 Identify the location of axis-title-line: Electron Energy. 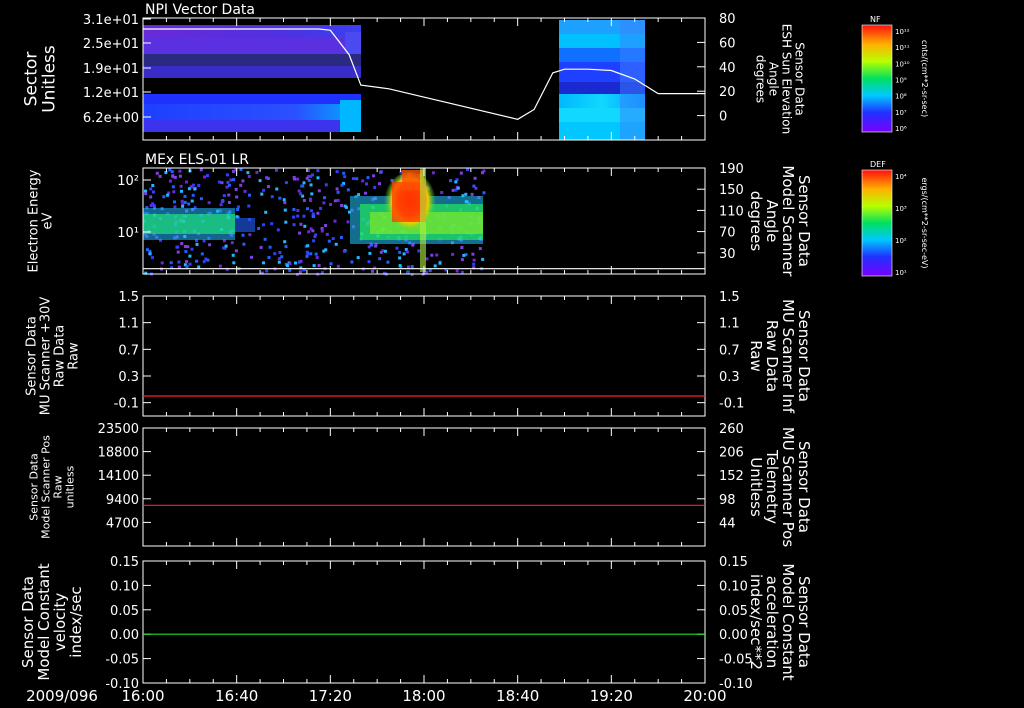
(33, 220).